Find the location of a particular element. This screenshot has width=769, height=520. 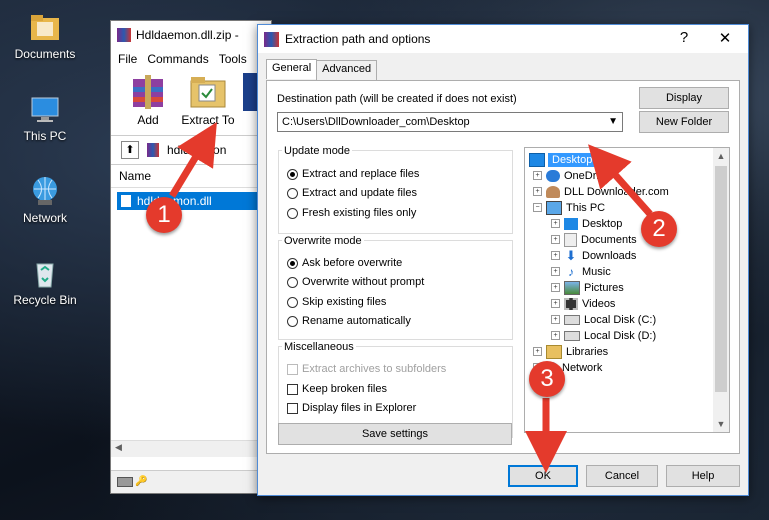

callout-step-2: 2 is located at coordinates (659, 229).